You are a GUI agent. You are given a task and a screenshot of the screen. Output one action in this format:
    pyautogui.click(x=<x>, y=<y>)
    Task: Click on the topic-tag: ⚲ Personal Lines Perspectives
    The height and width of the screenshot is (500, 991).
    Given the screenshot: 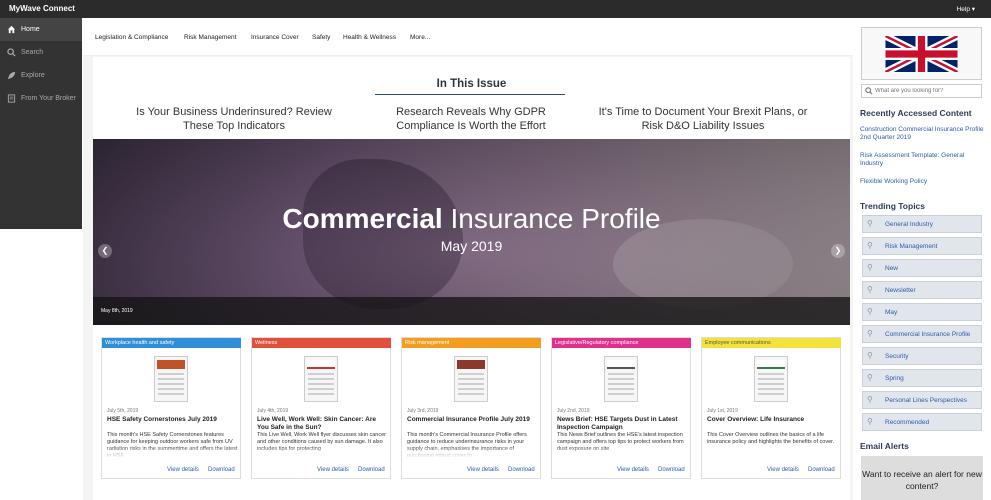 What is the action you would take?
    pyautogui.click(x=922, y=400)
    